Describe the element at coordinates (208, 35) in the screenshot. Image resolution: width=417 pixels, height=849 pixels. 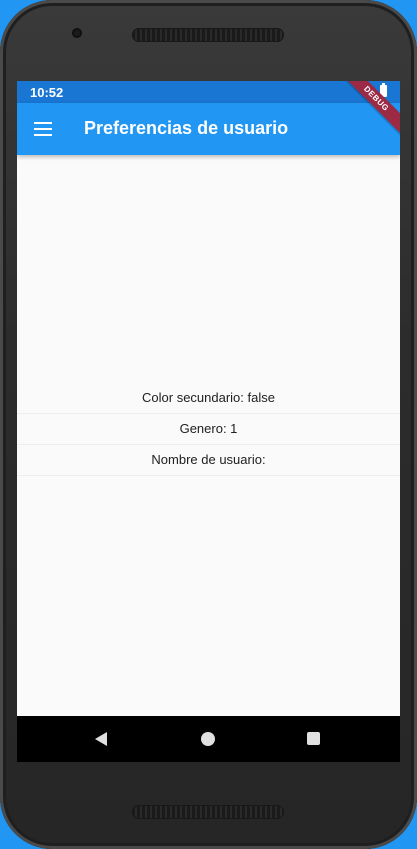
I see `top-speaker` at that location.